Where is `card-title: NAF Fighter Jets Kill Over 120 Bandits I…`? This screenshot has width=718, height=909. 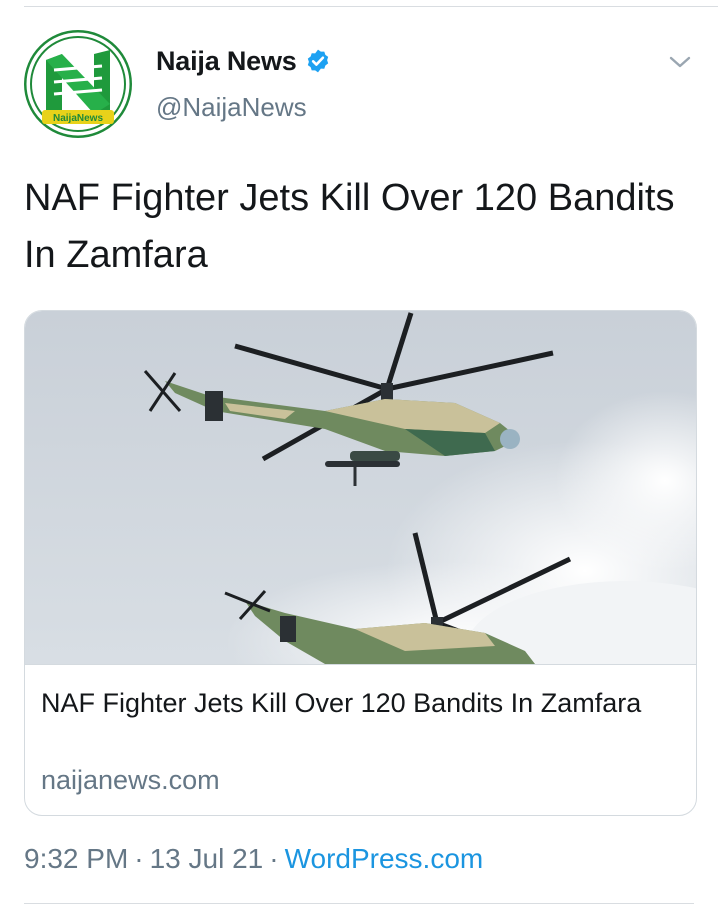 card-title: NAF Fighter Jets Kill Over 120 Bandits I… is located at coordinates (351, 703).